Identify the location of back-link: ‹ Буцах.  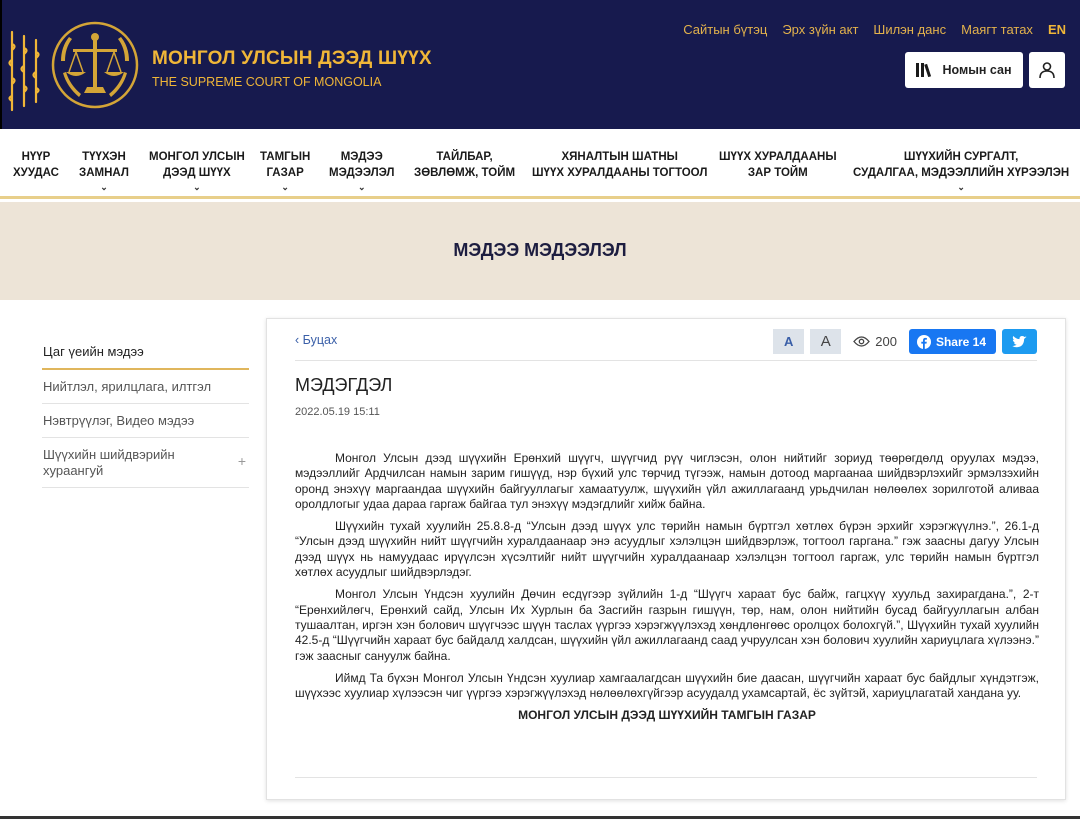
(316, 340).